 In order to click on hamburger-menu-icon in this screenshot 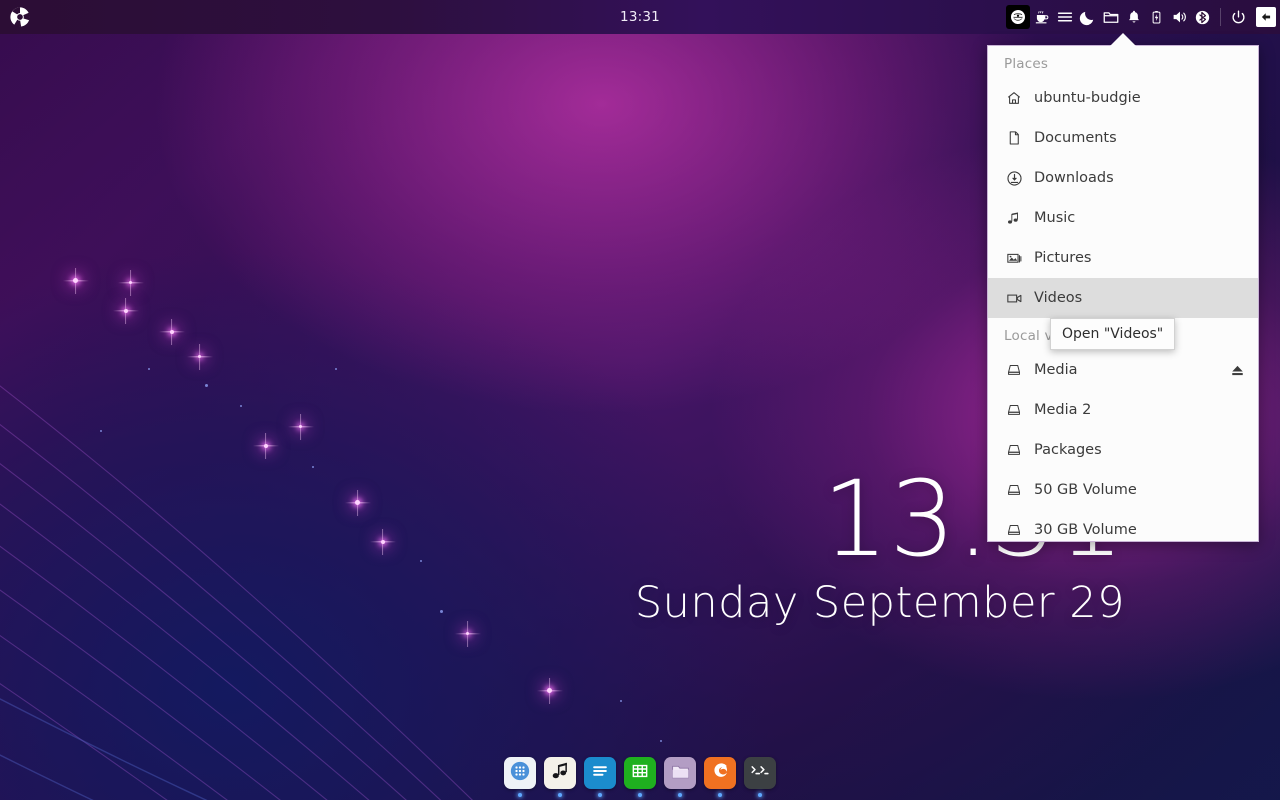, I will do `click(1064, 17)`.